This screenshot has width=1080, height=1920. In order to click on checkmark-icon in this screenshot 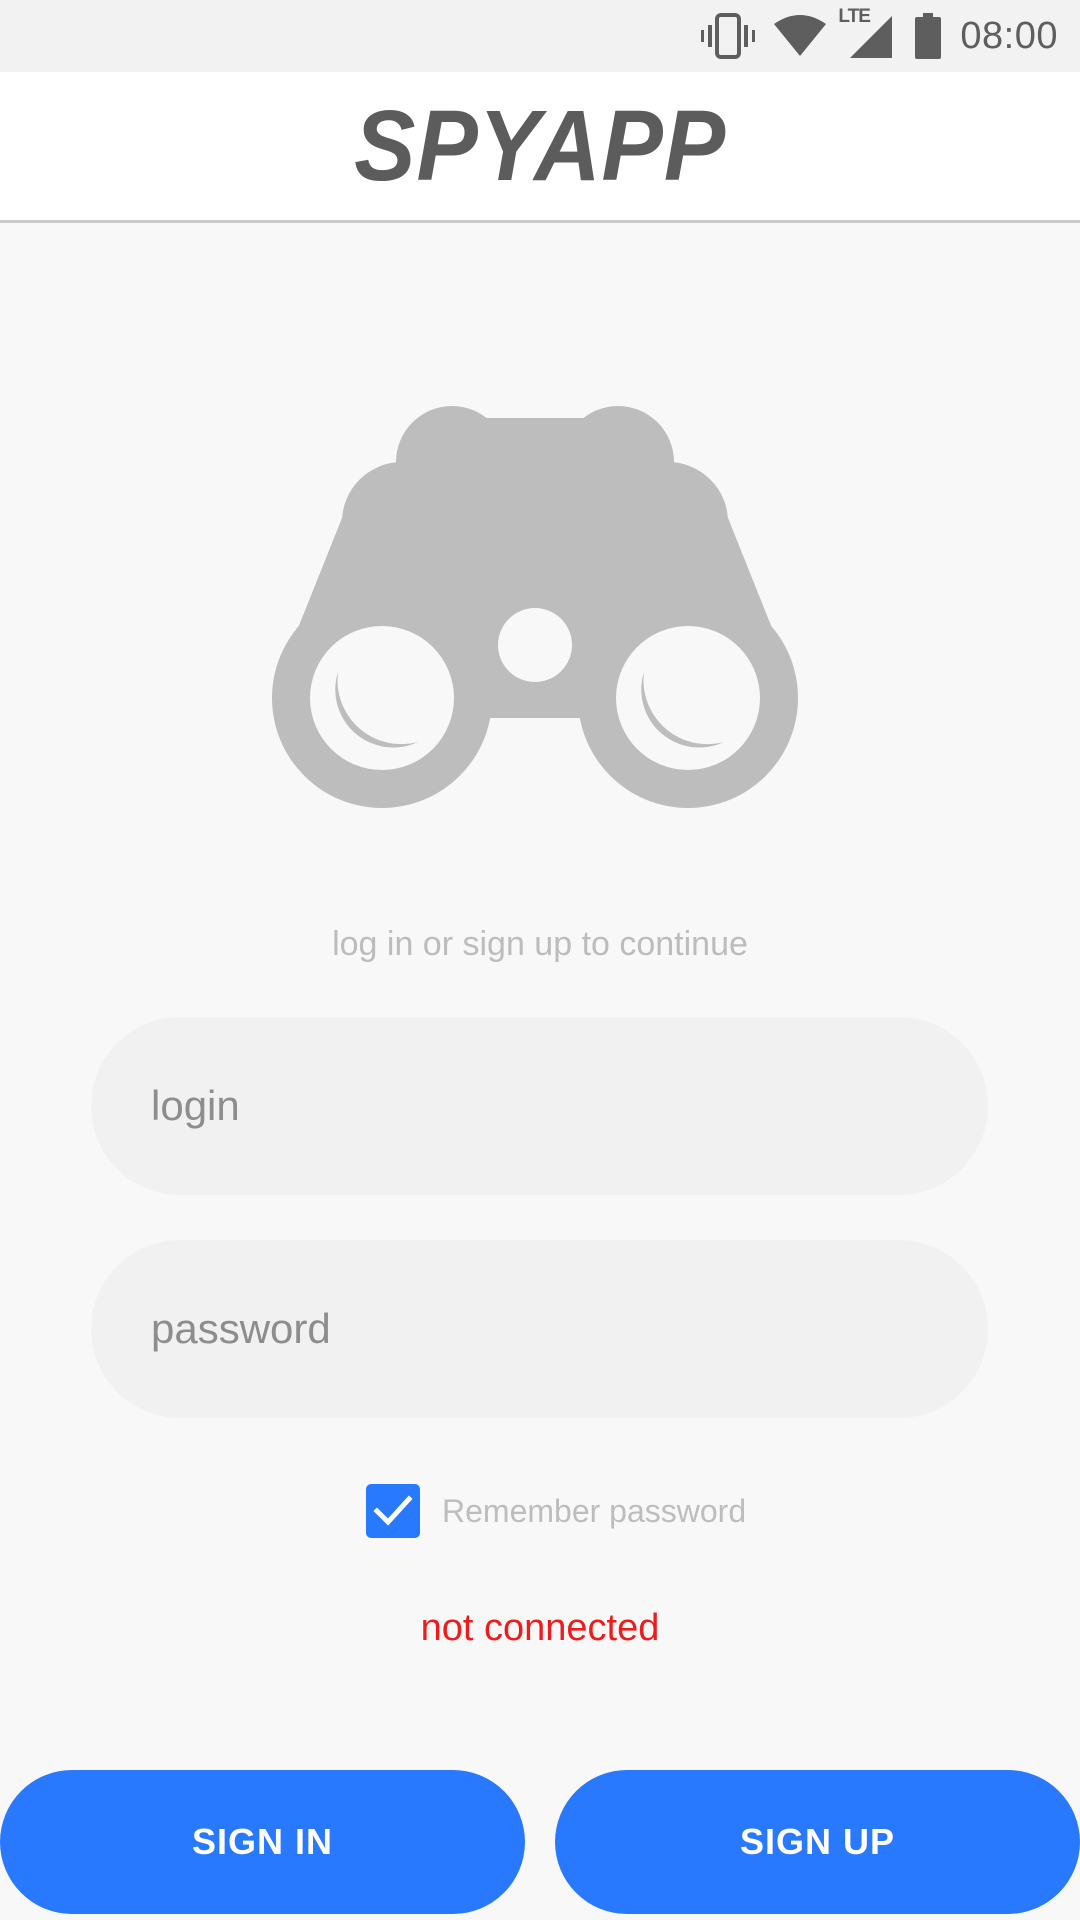, I will do `click(393, 1510)`.